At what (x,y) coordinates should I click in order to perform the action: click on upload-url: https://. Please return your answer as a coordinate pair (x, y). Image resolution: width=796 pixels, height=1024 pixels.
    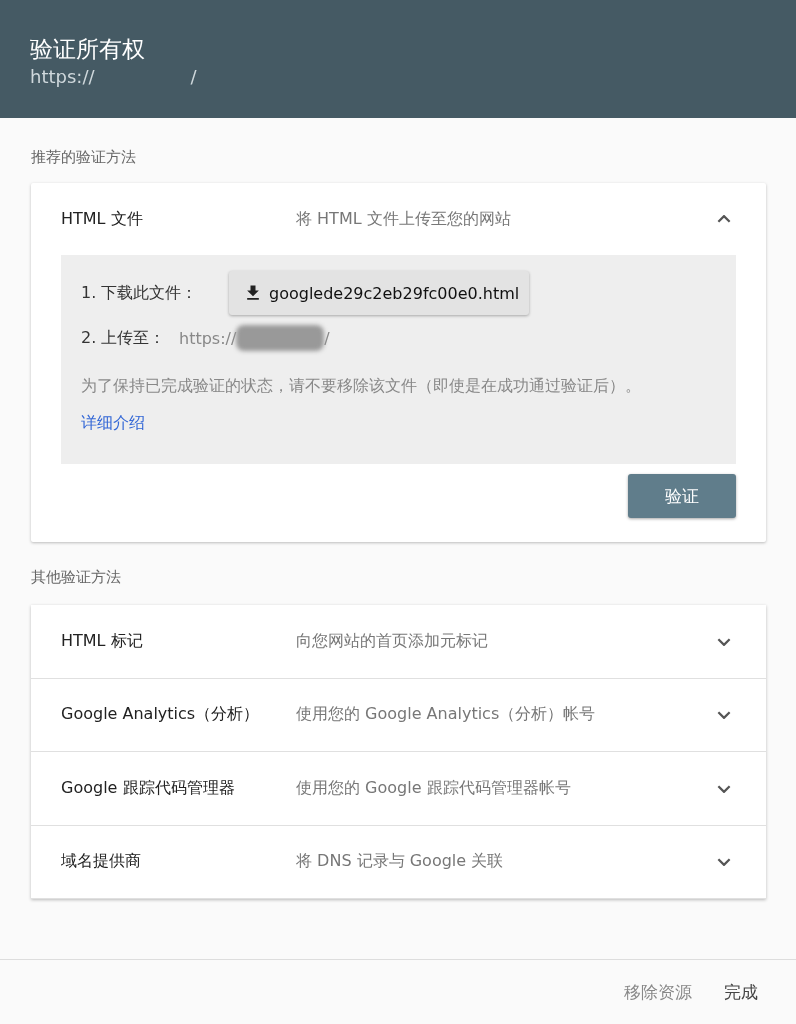
    Looking at the image, I should click on (208, 338).